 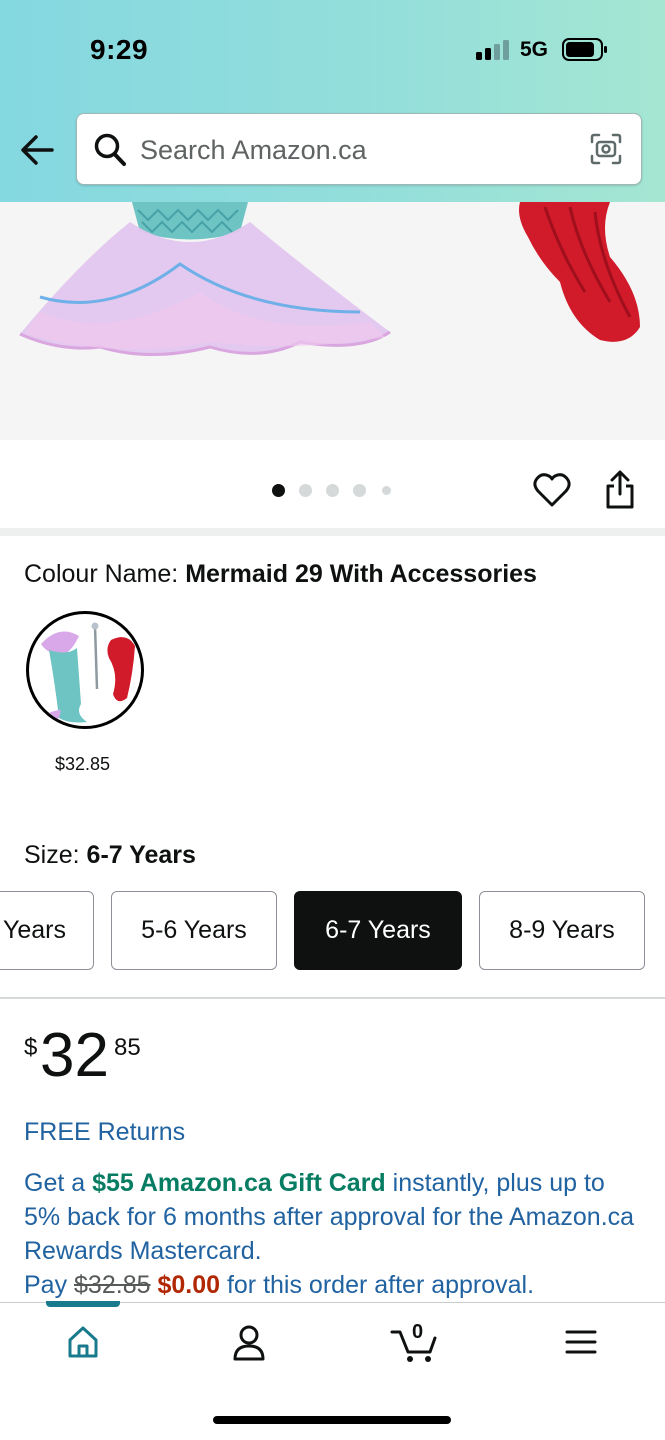 What do you see at coordinates (239, 1183) in the screenshot?
I see `promo-gift-card: $55 Amazon.ca Gift Card` at bounding box center [239, 1183].